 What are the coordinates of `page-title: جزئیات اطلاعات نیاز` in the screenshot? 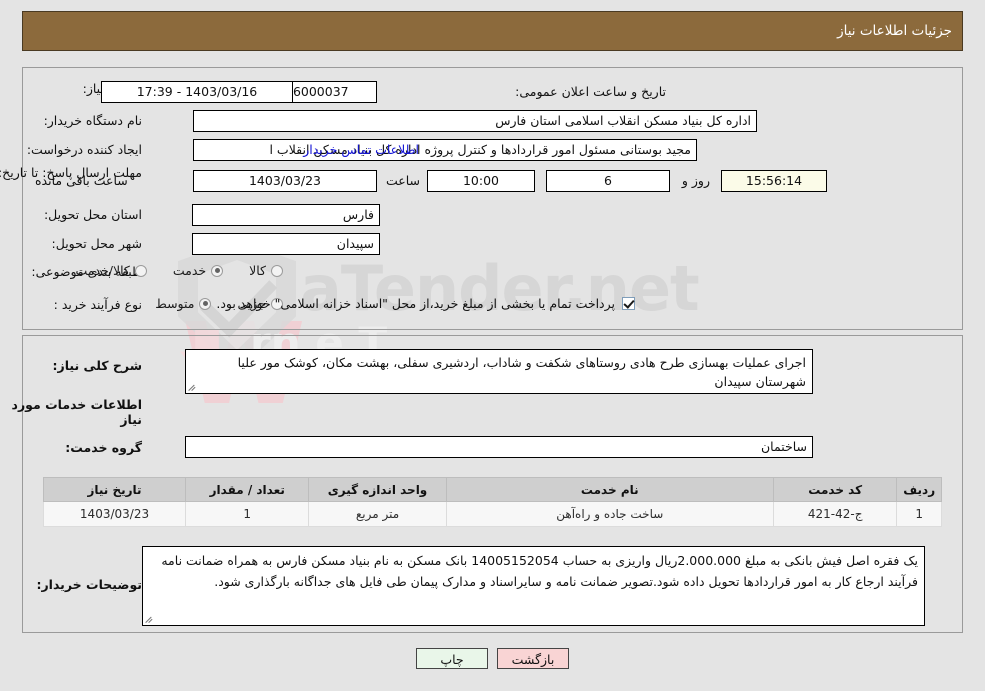 It's located at (894, 31).